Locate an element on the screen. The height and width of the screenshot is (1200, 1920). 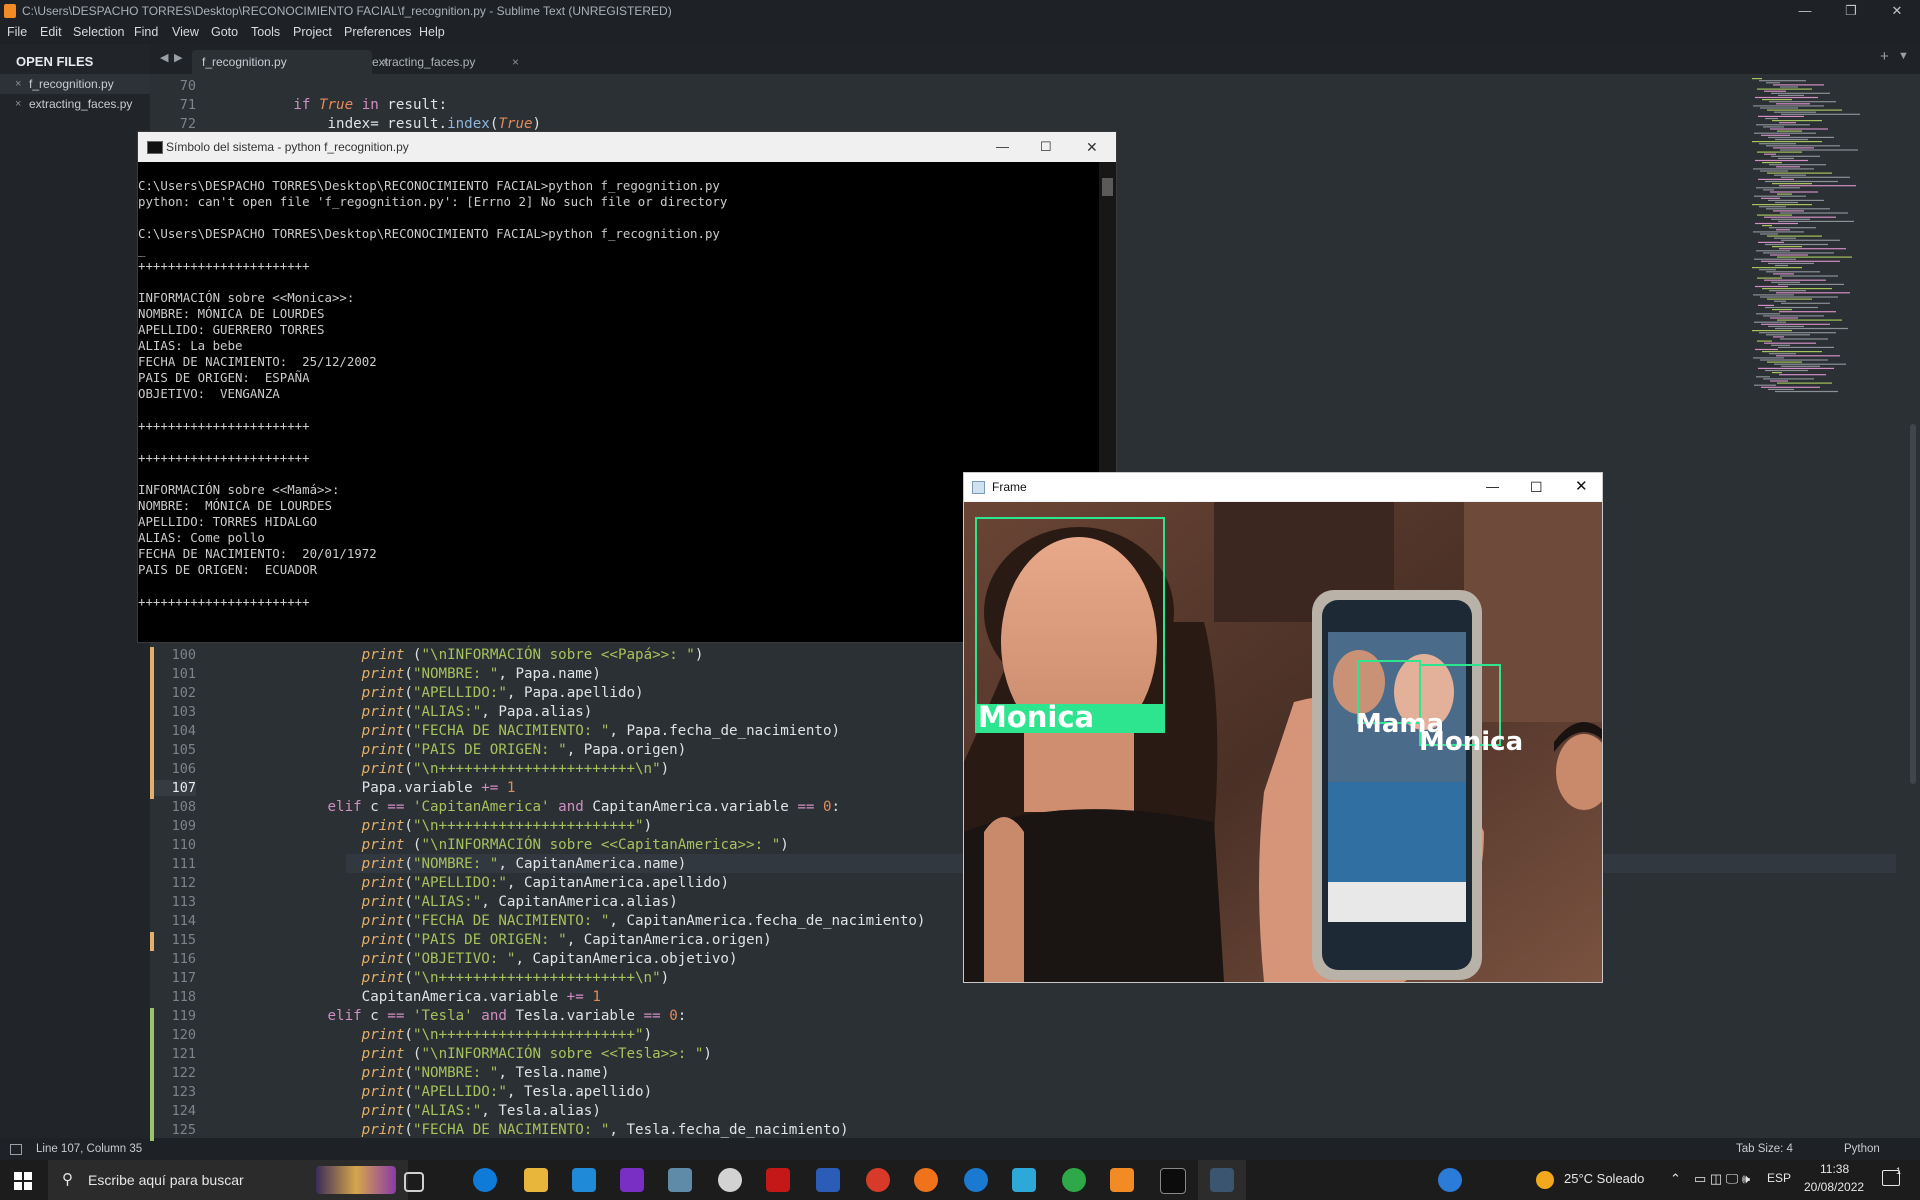
tab-prev-icon: ◀ is located at coordinates (164, 57).